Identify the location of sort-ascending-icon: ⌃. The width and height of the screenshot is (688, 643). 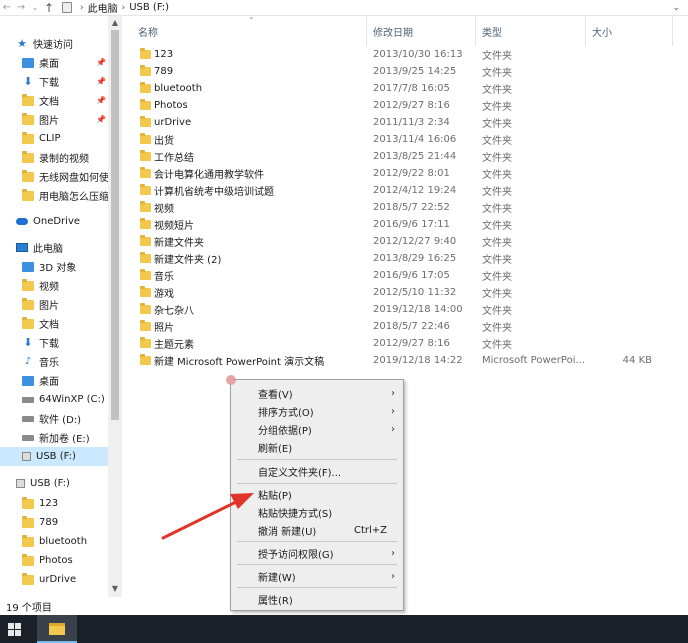
(251, 20).